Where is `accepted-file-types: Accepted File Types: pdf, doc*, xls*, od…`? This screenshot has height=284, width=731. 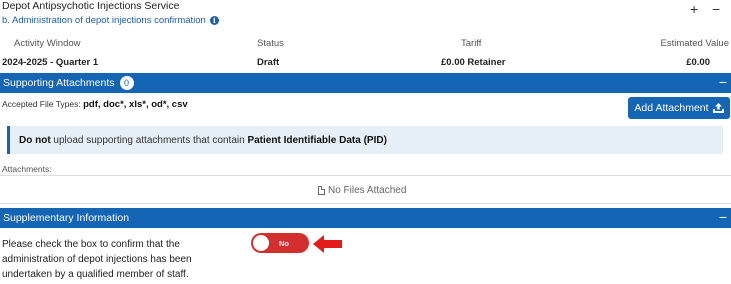
accepted-file-types: Accepted File Types: pdf, doc*, xls*, od… is located at coordinates (95, 104).